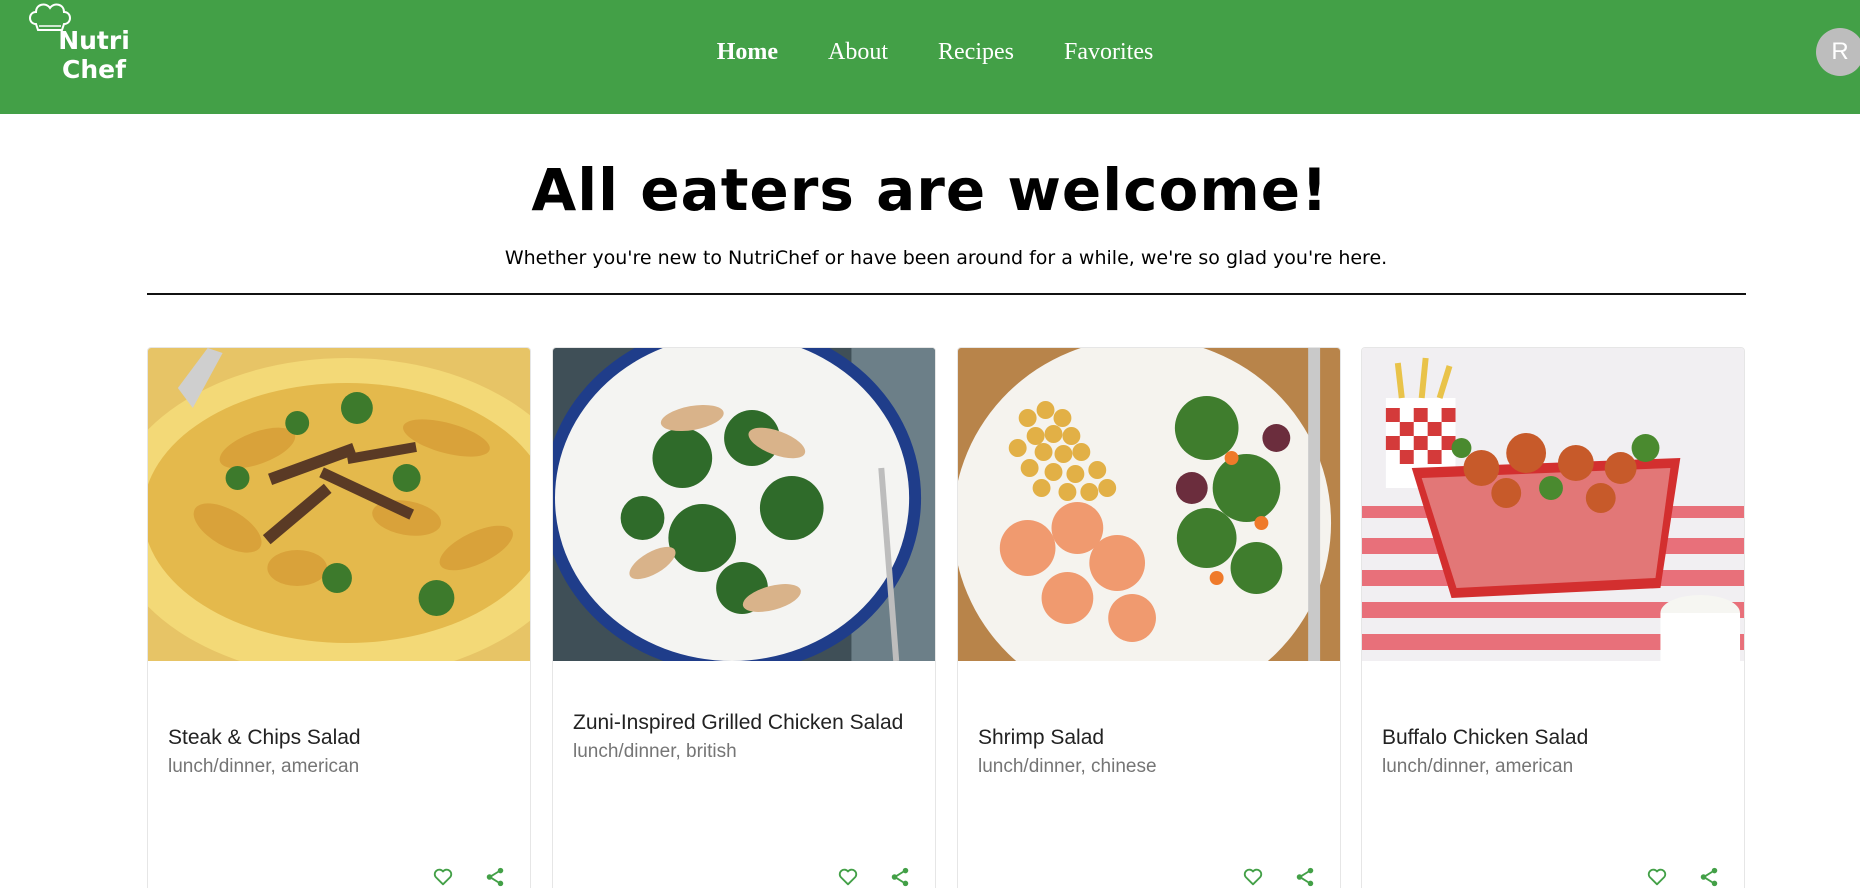 This screenshot has height=888, width=1860. Describe the element at coordinates (1108, 52) in the screenshot. I see `nav-favorites: Favorites` at that location.